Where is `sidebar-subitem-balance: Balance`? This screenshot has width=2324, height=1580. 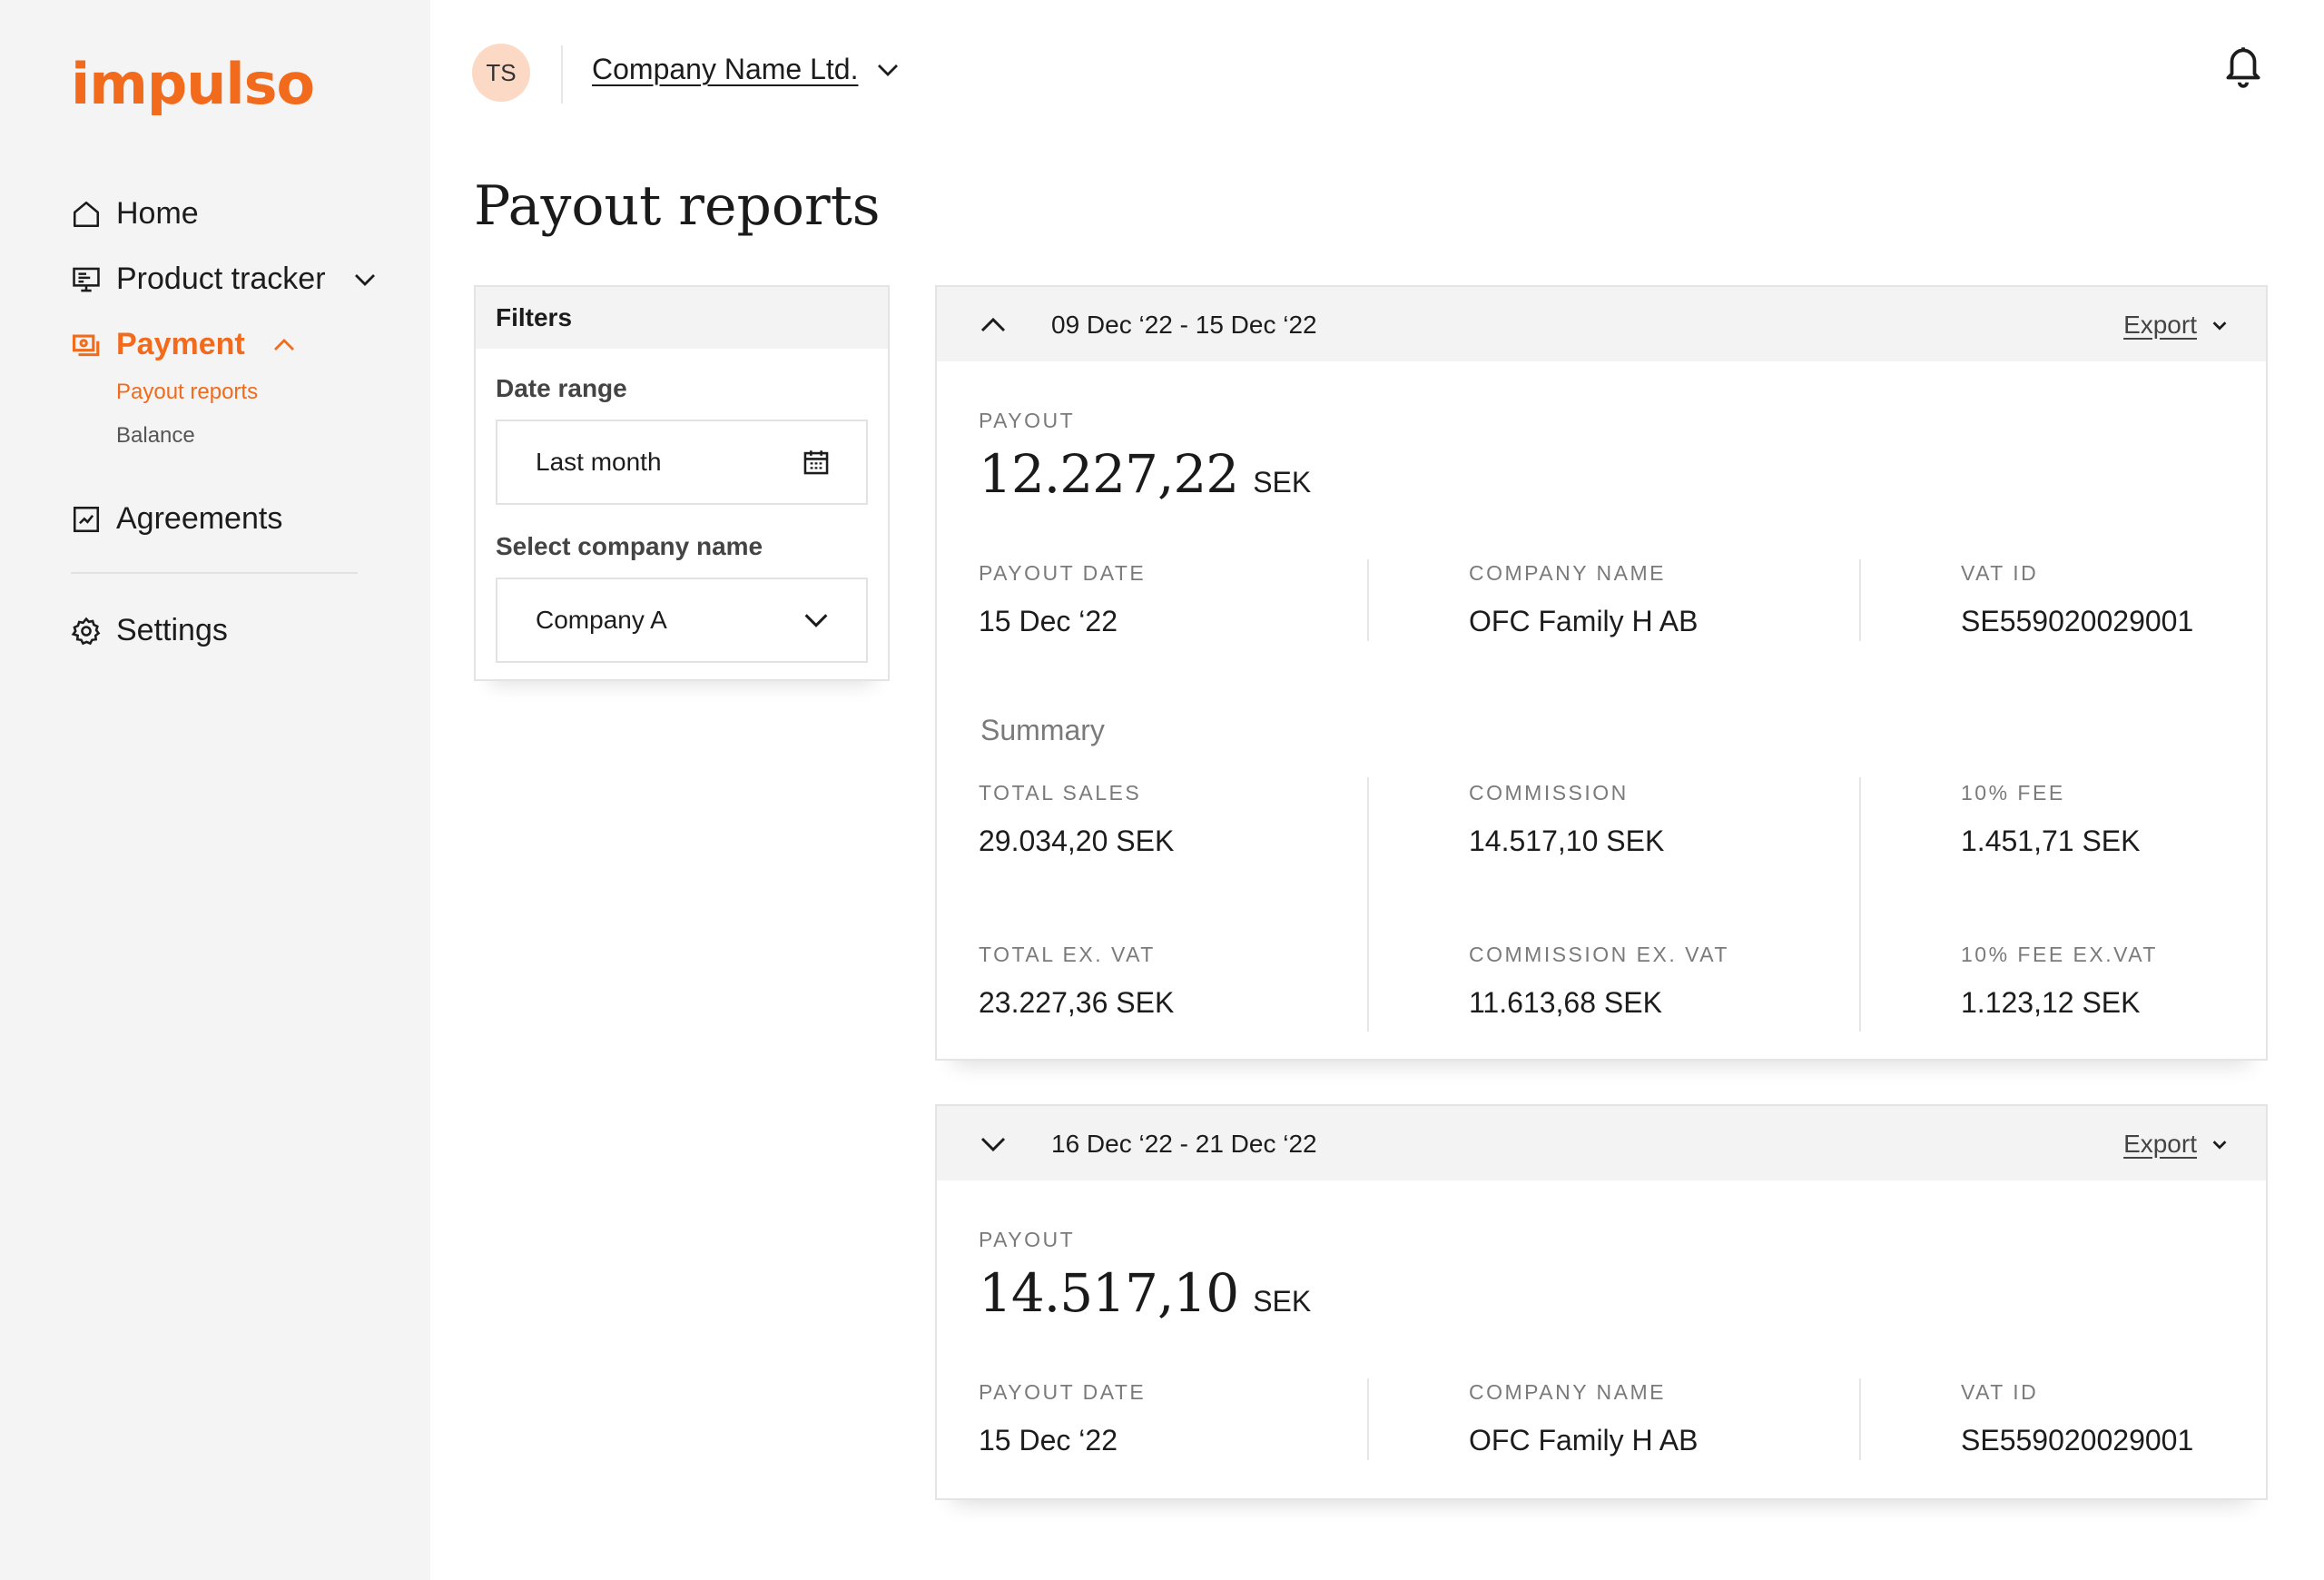 sidebar-subitem-balance: Balance is located at coordinates (155, 436).